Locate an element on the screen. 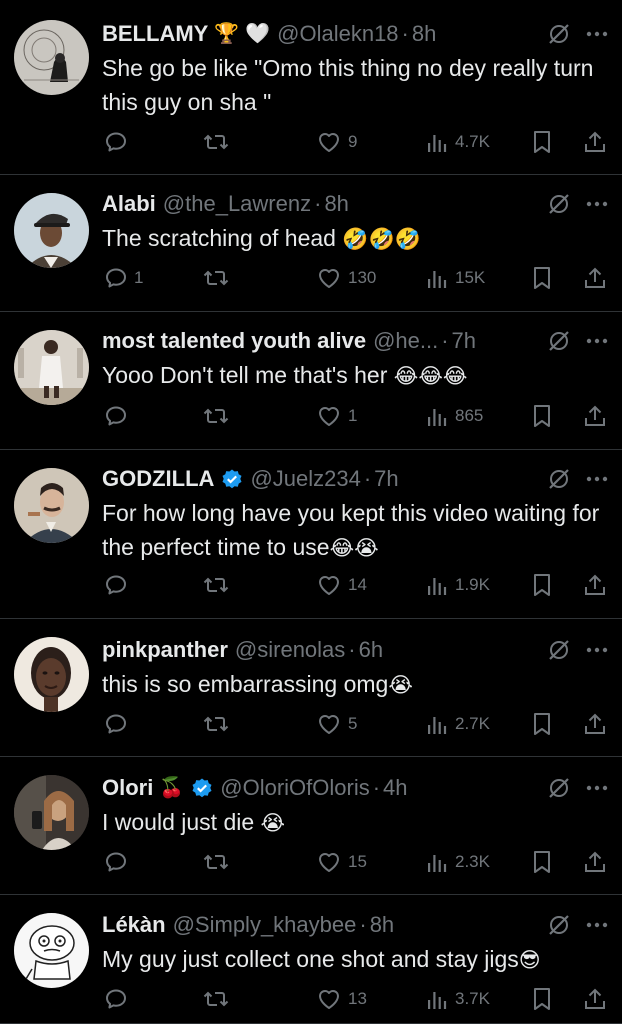  like-count: 1 is located at coordinates (353, 415).